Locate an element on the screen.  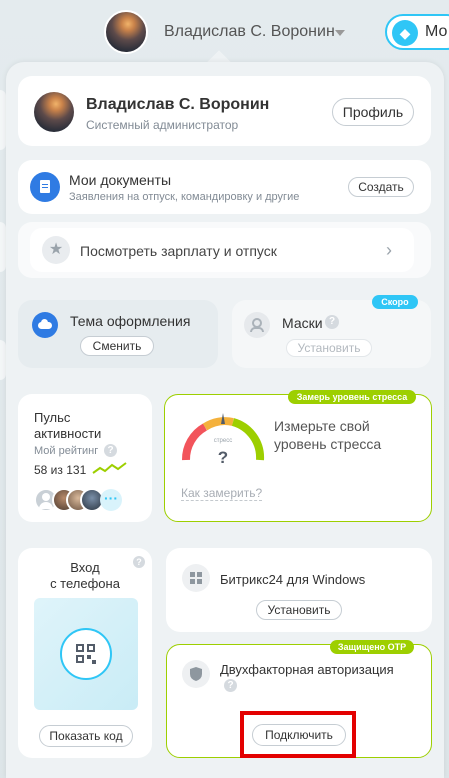
chevron-down-icon is located at coordinates (340, 33).